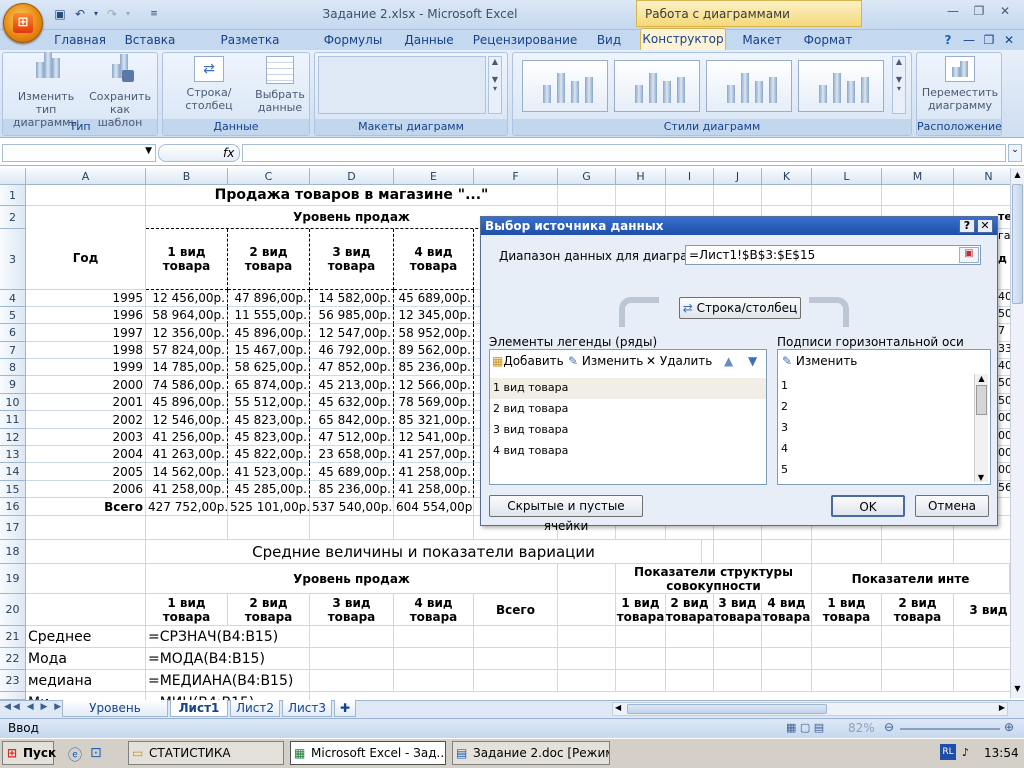 The image size is (1024, 768). What do you see at coordinates (960, 88) in the screenshot?
I see `move-chart-button: Переместить диаграмму` at bounding box center [960, 88].